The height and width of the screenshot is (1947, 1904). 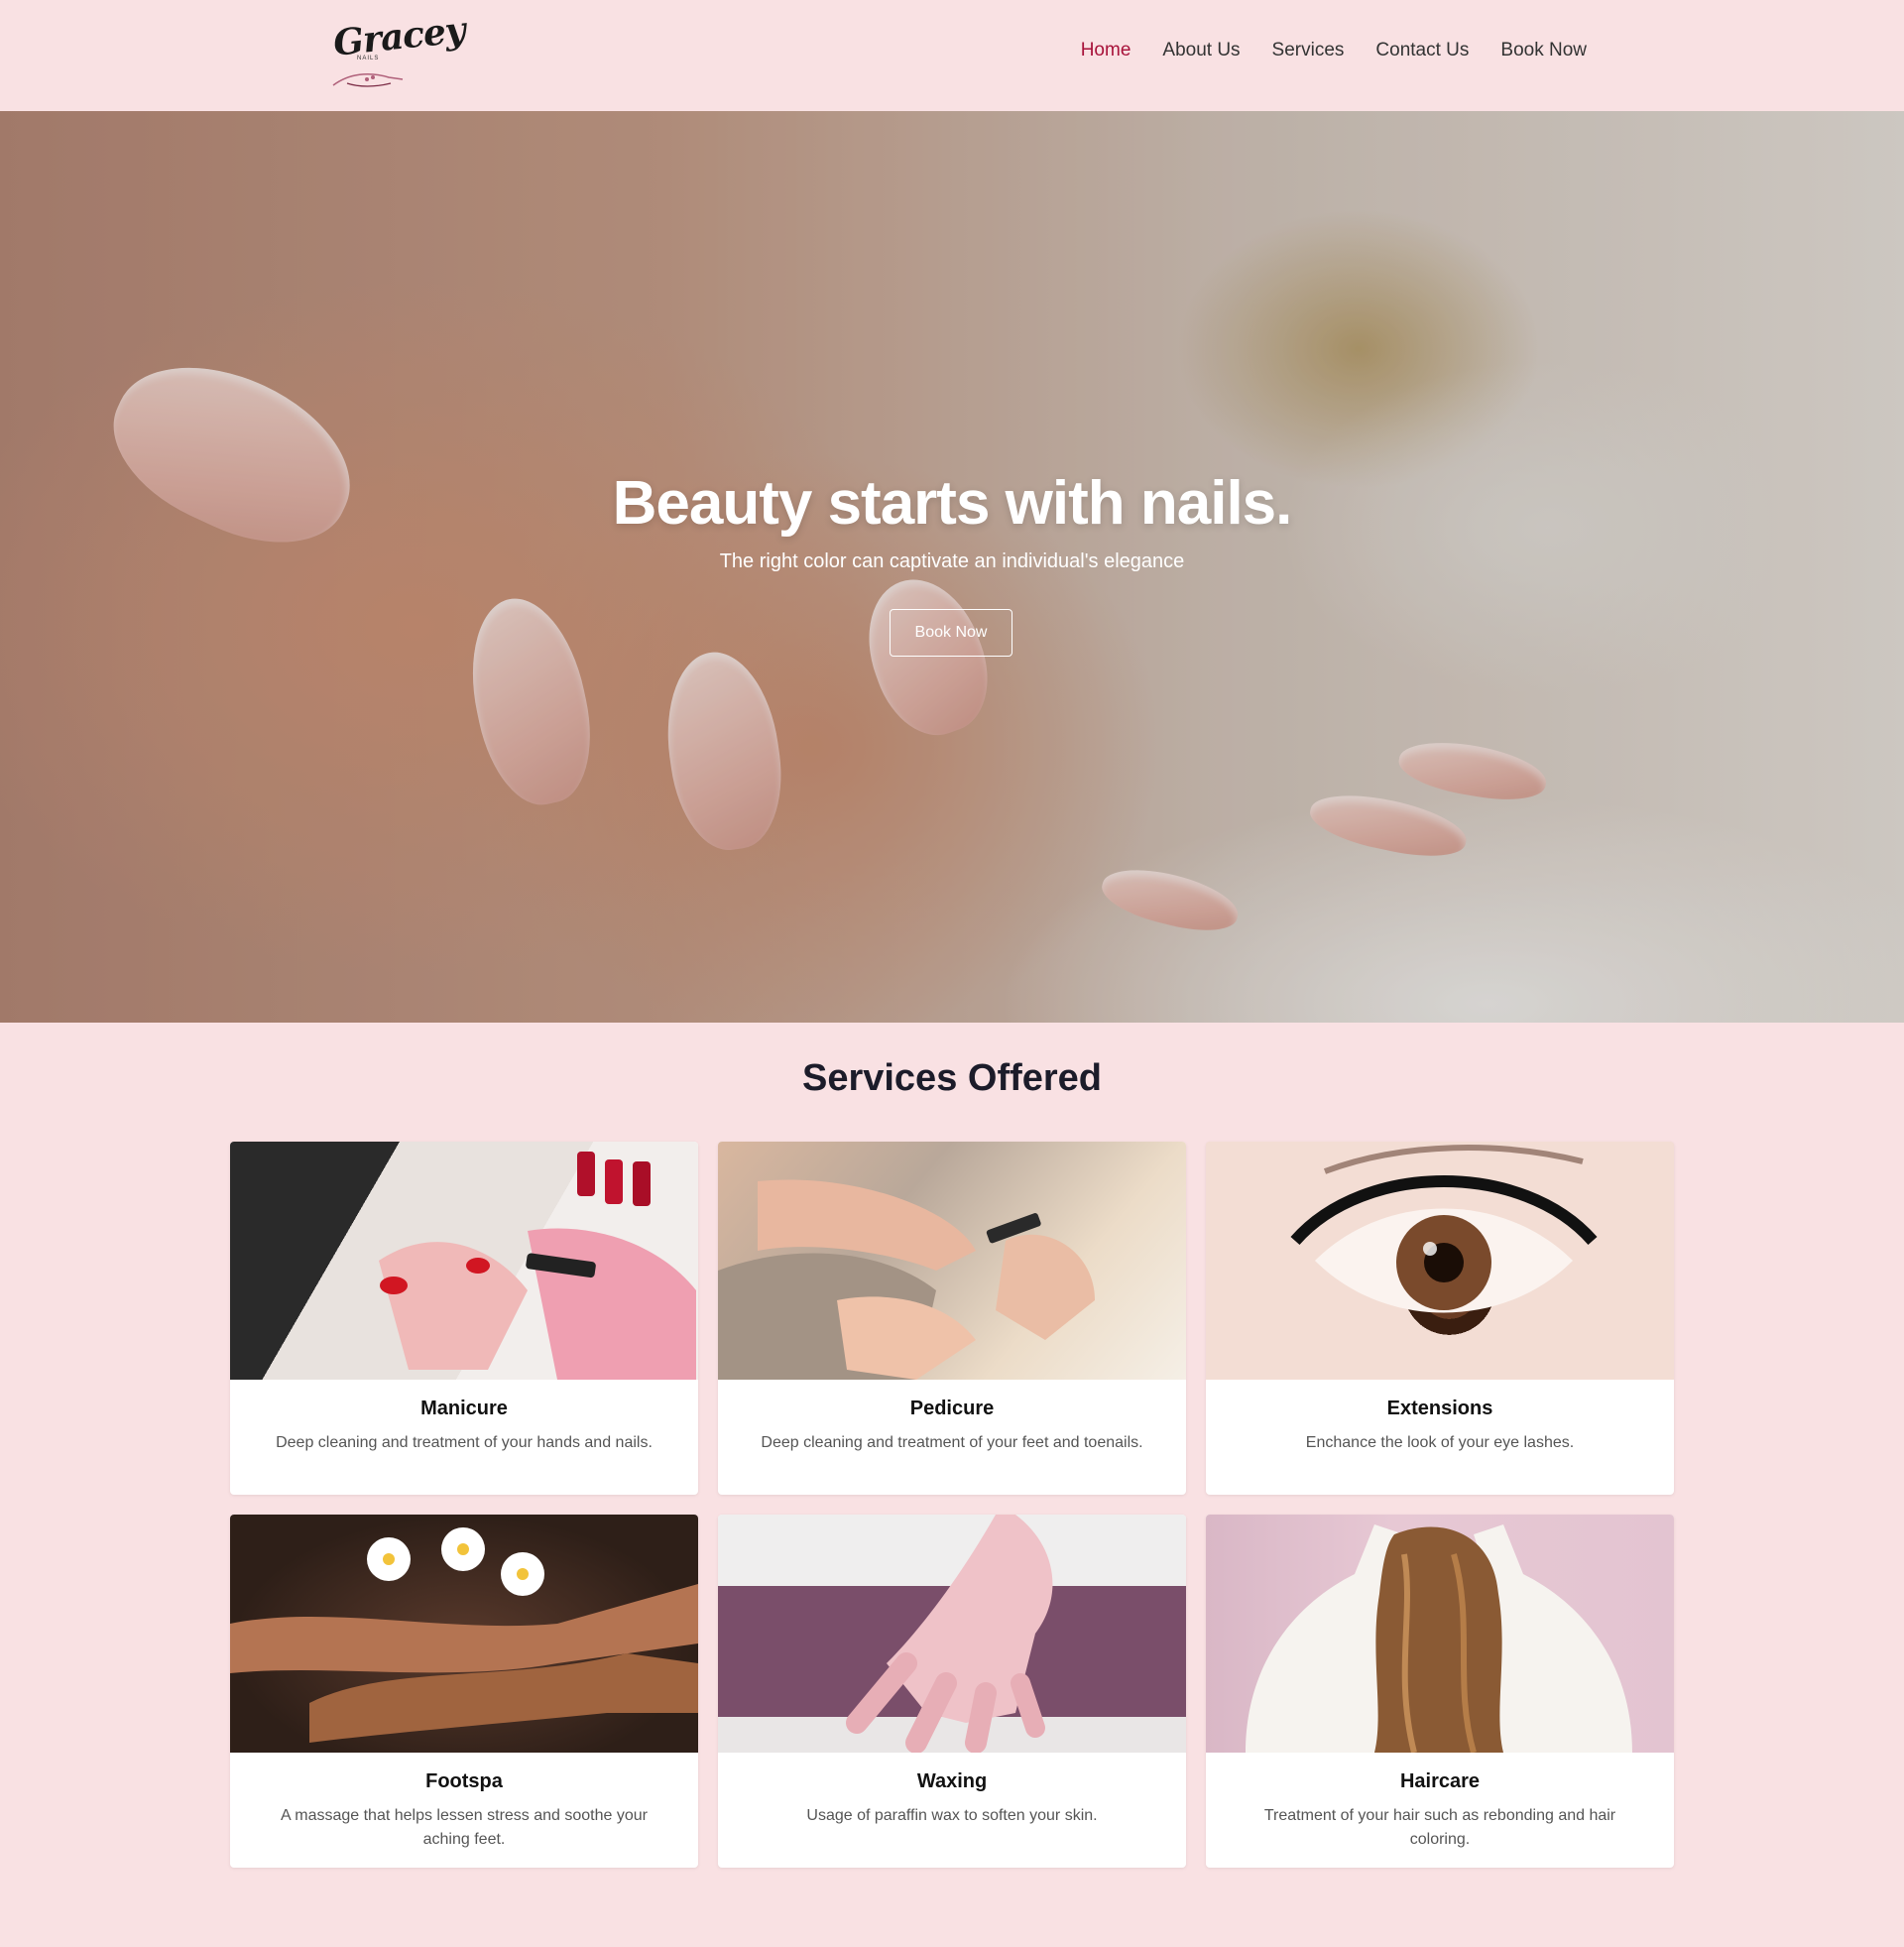 I want to click on nav-contact-us: Contact Us, so click(x=1422, y=50).